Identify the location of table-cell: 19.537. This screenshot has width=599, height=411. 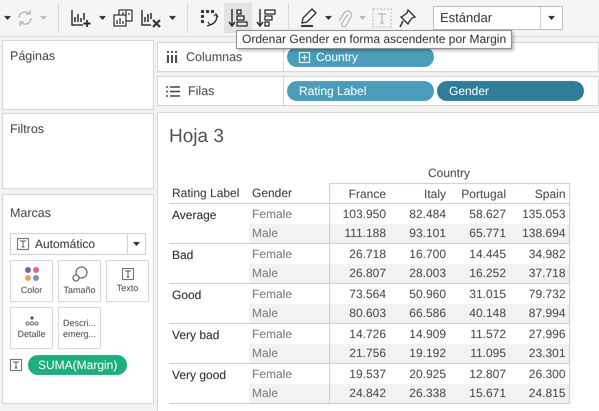
(359, 374).